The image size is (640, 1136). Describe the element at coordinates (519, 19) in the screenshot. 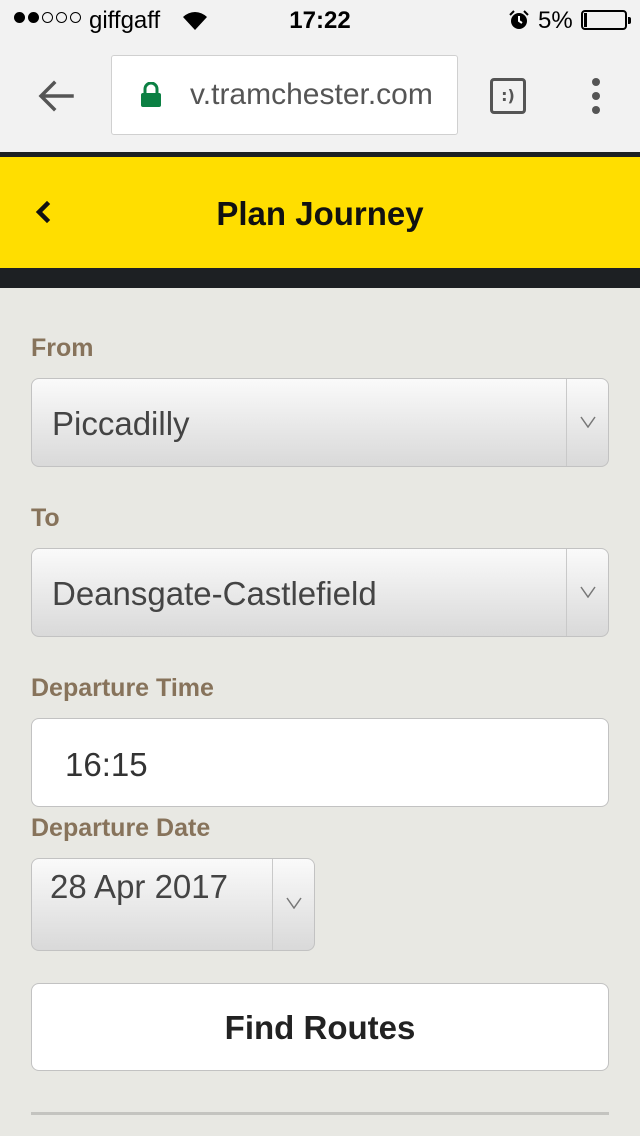

I see `alarm-icon` at that location.